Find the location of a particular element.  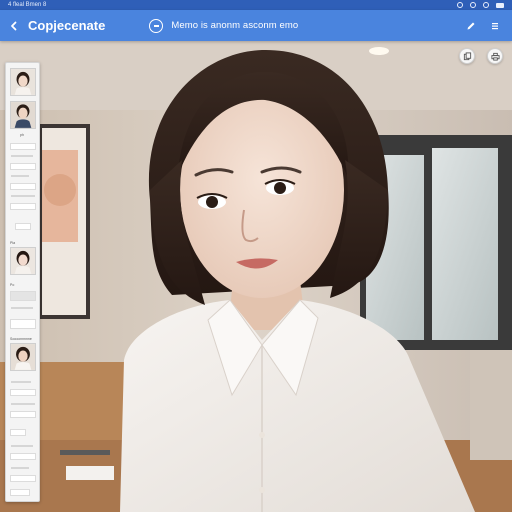

menu-button is located at coordinates (495, 26).